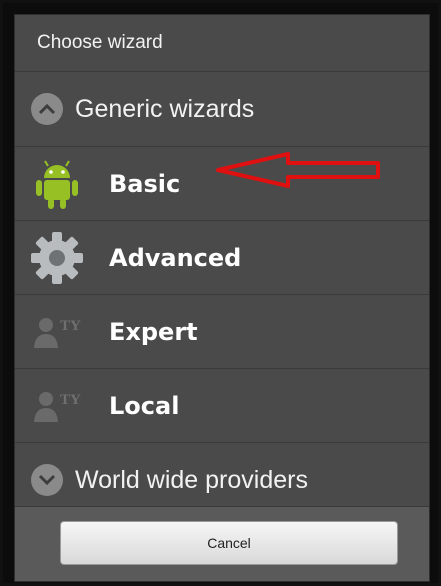 The width and height of the screenshot is (441, 586). I want to click on chevron-down-icon, so click(47, 480).